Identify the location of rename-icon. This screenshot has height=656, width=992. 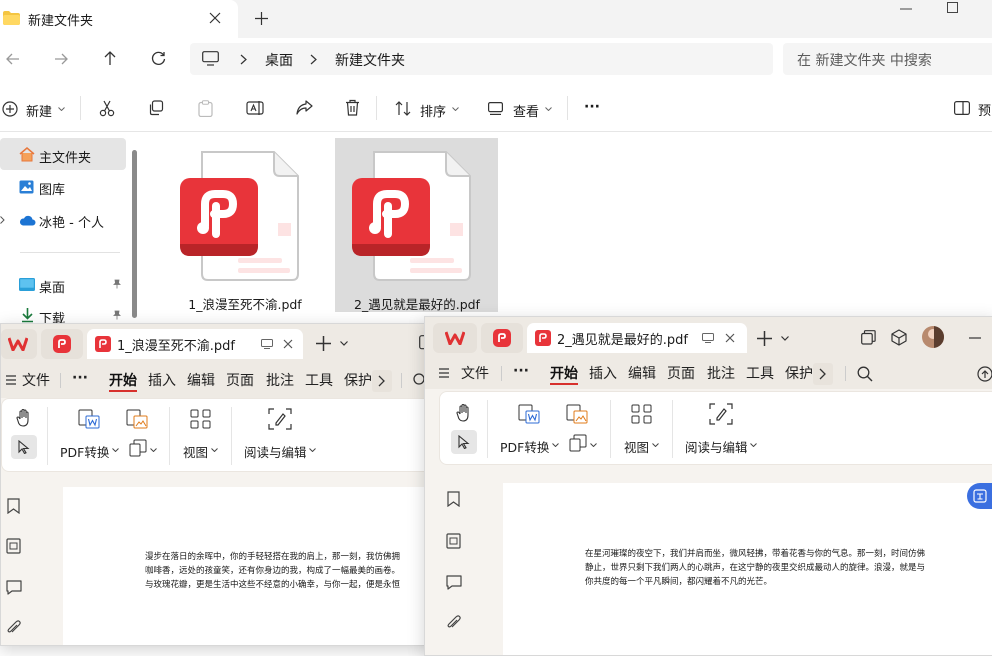
(255, 108).